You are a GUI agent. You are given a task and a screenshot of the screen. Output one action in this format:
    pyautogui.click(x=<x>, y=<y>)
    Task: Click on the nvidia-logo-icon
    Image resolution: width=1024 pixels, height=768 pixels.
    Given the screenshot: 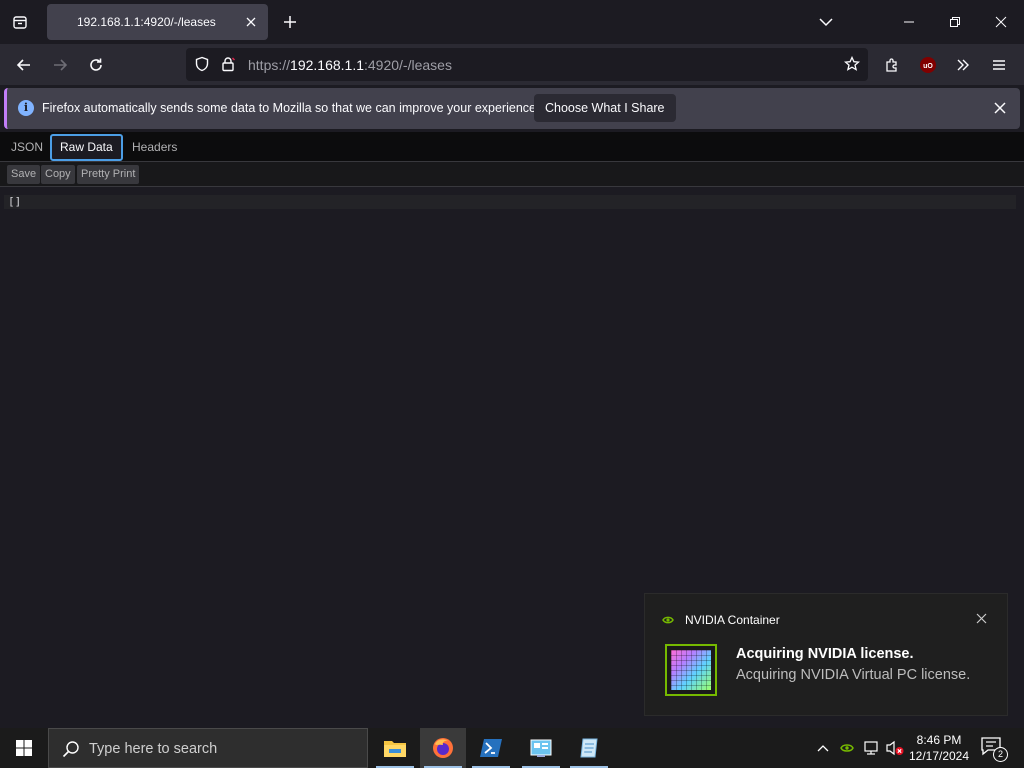 What is the action you would take?
    pyautogui.click(x=668, y=620)
    